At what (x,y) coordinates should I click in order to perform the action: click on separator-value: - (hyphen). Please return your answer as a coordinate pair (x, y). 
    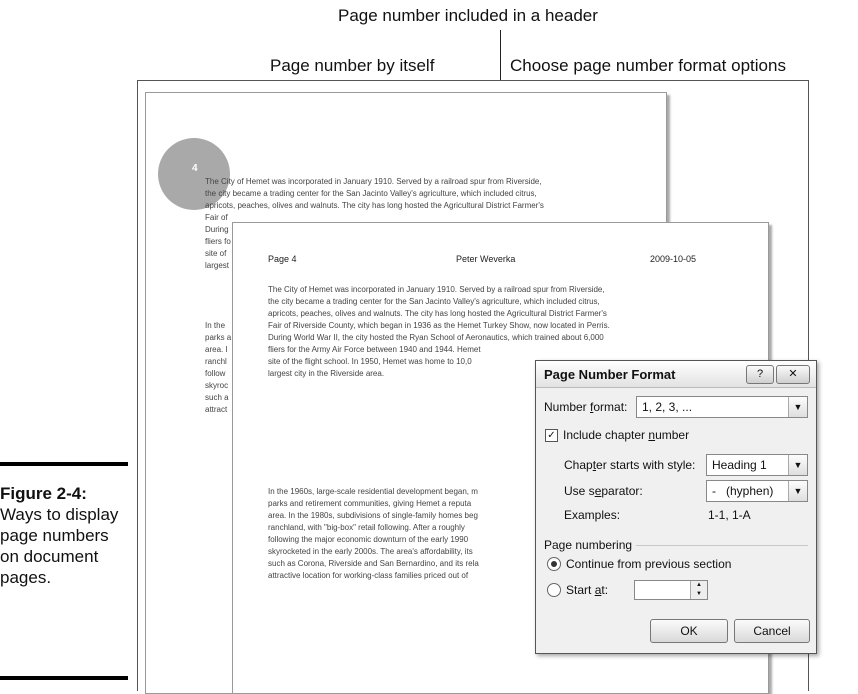
    Looking at the image, I should click on (743, 491).